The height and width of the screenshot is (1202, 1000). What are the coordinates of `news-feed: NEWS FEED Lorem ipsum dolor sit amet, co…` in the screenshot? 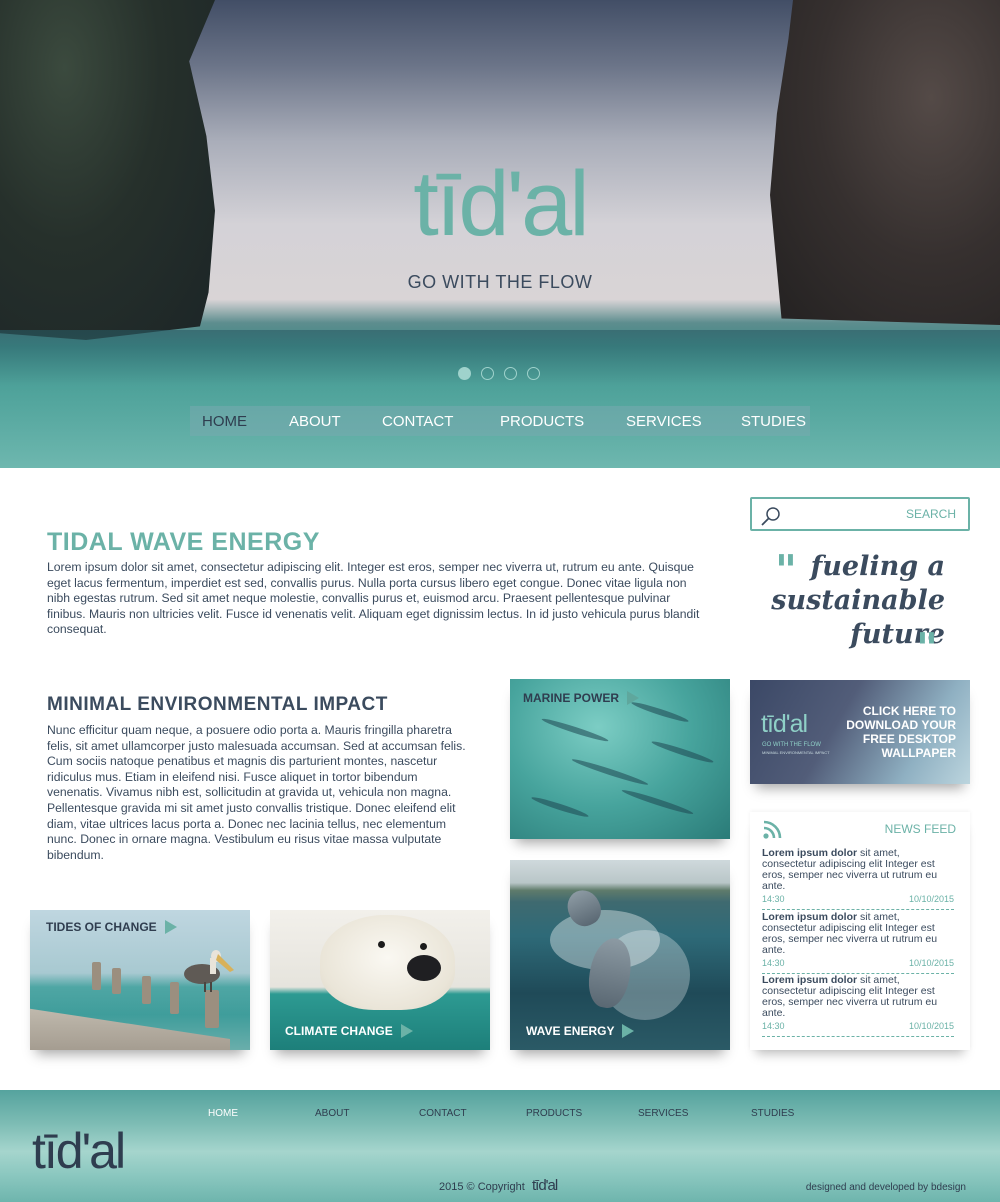 It's located at (860, 931).